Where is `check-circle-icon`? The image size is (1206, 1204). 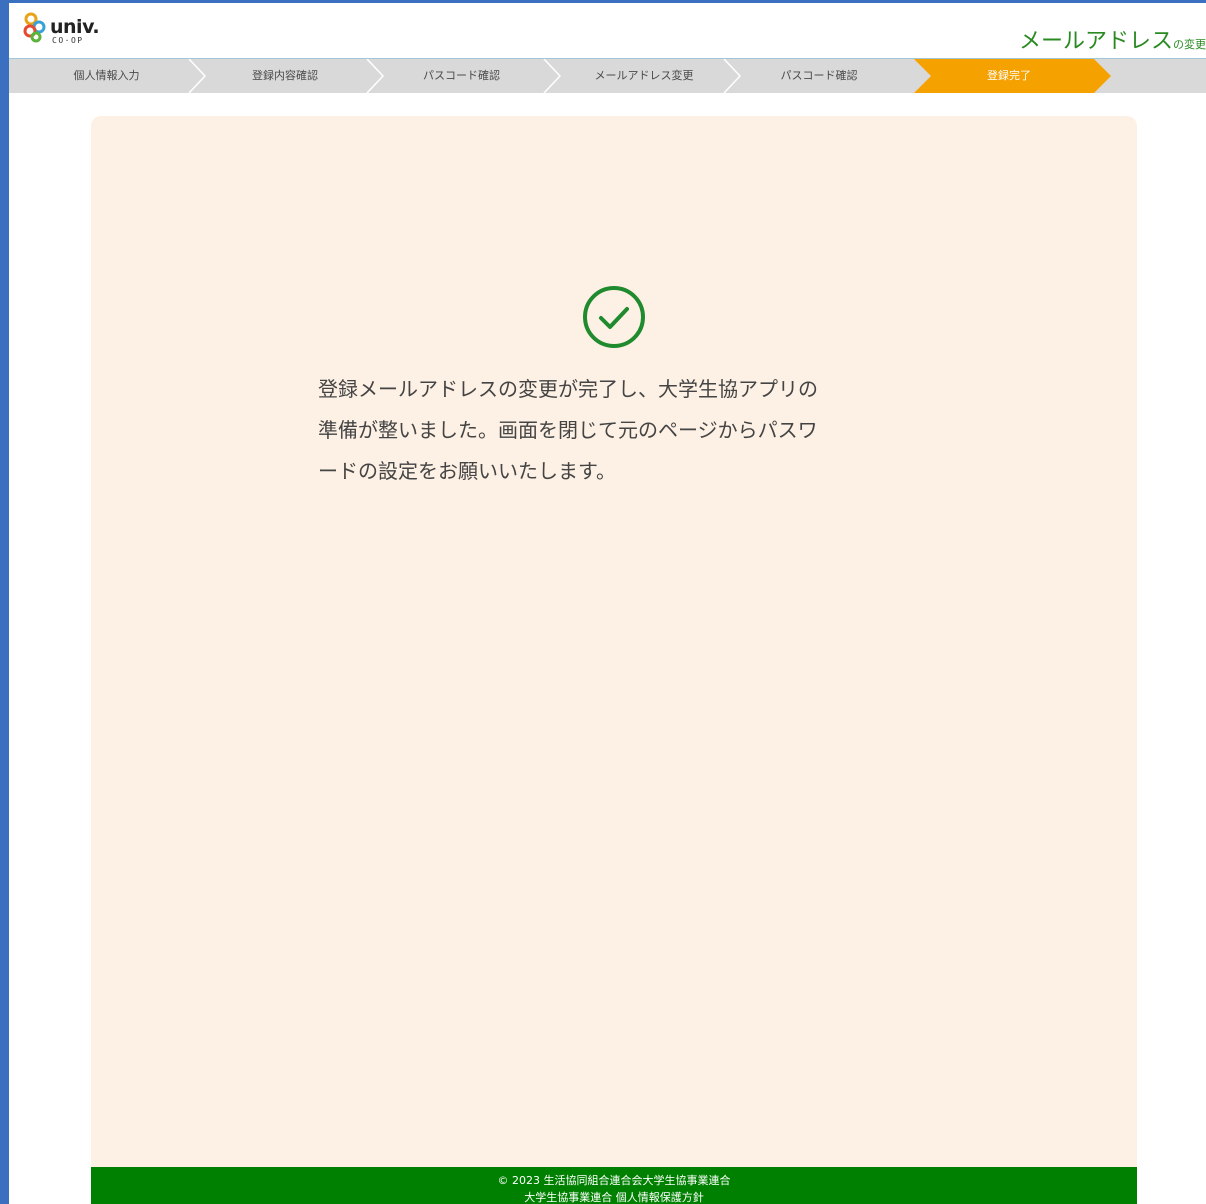 check-circle-icon is located at coordinates (614, 317).